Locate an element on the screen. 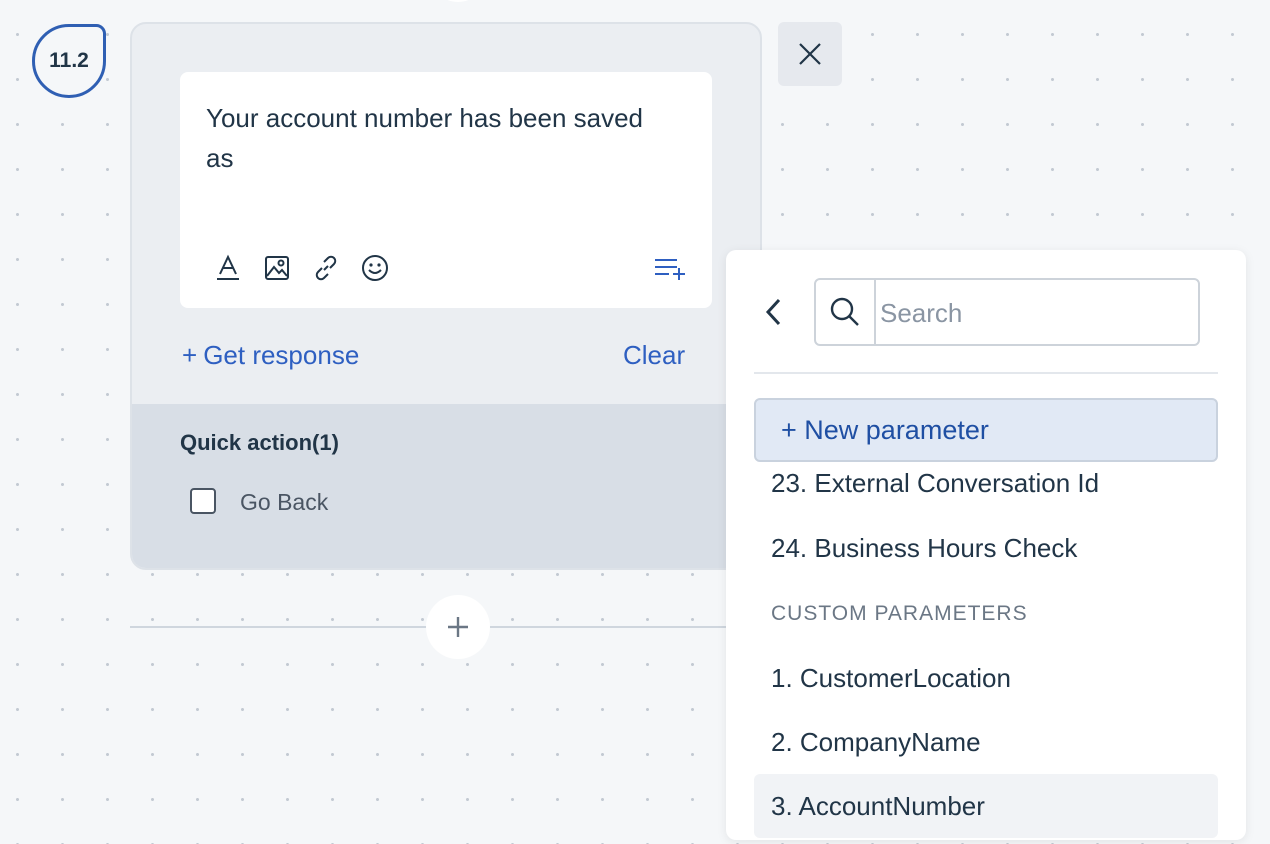 This screenshot has width=1270, height=844. chevron-left-icon is located at coordinates (773, 312).